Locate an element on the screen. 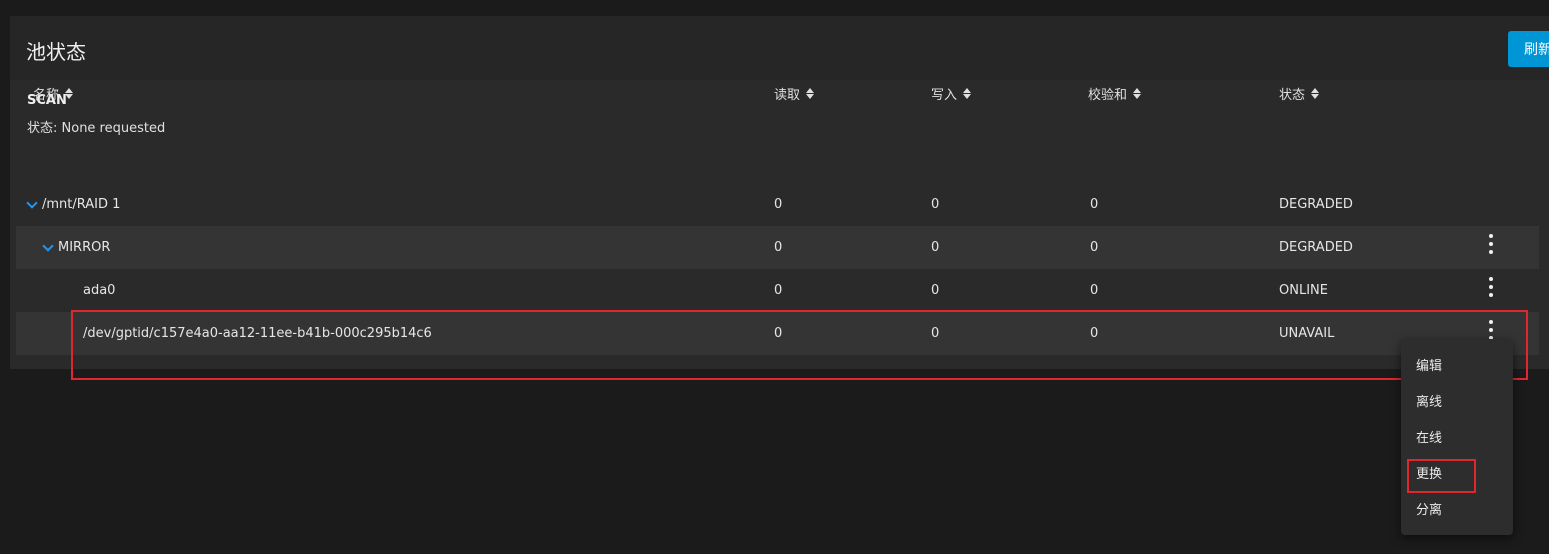  column-header-write: 写入 is located at coordinates (951, 93).